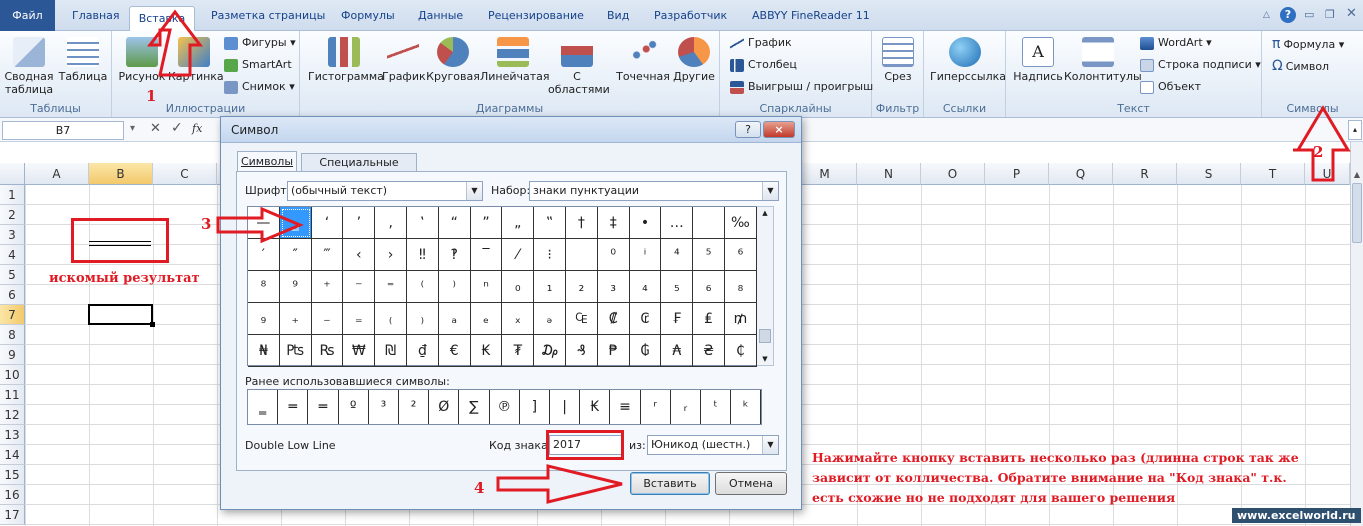 The height and width of the screenshot is (526, 1363). Describe the element at coordinates (124, 278) in the screenshot. I see `result-caption: искомый результат` at that location.